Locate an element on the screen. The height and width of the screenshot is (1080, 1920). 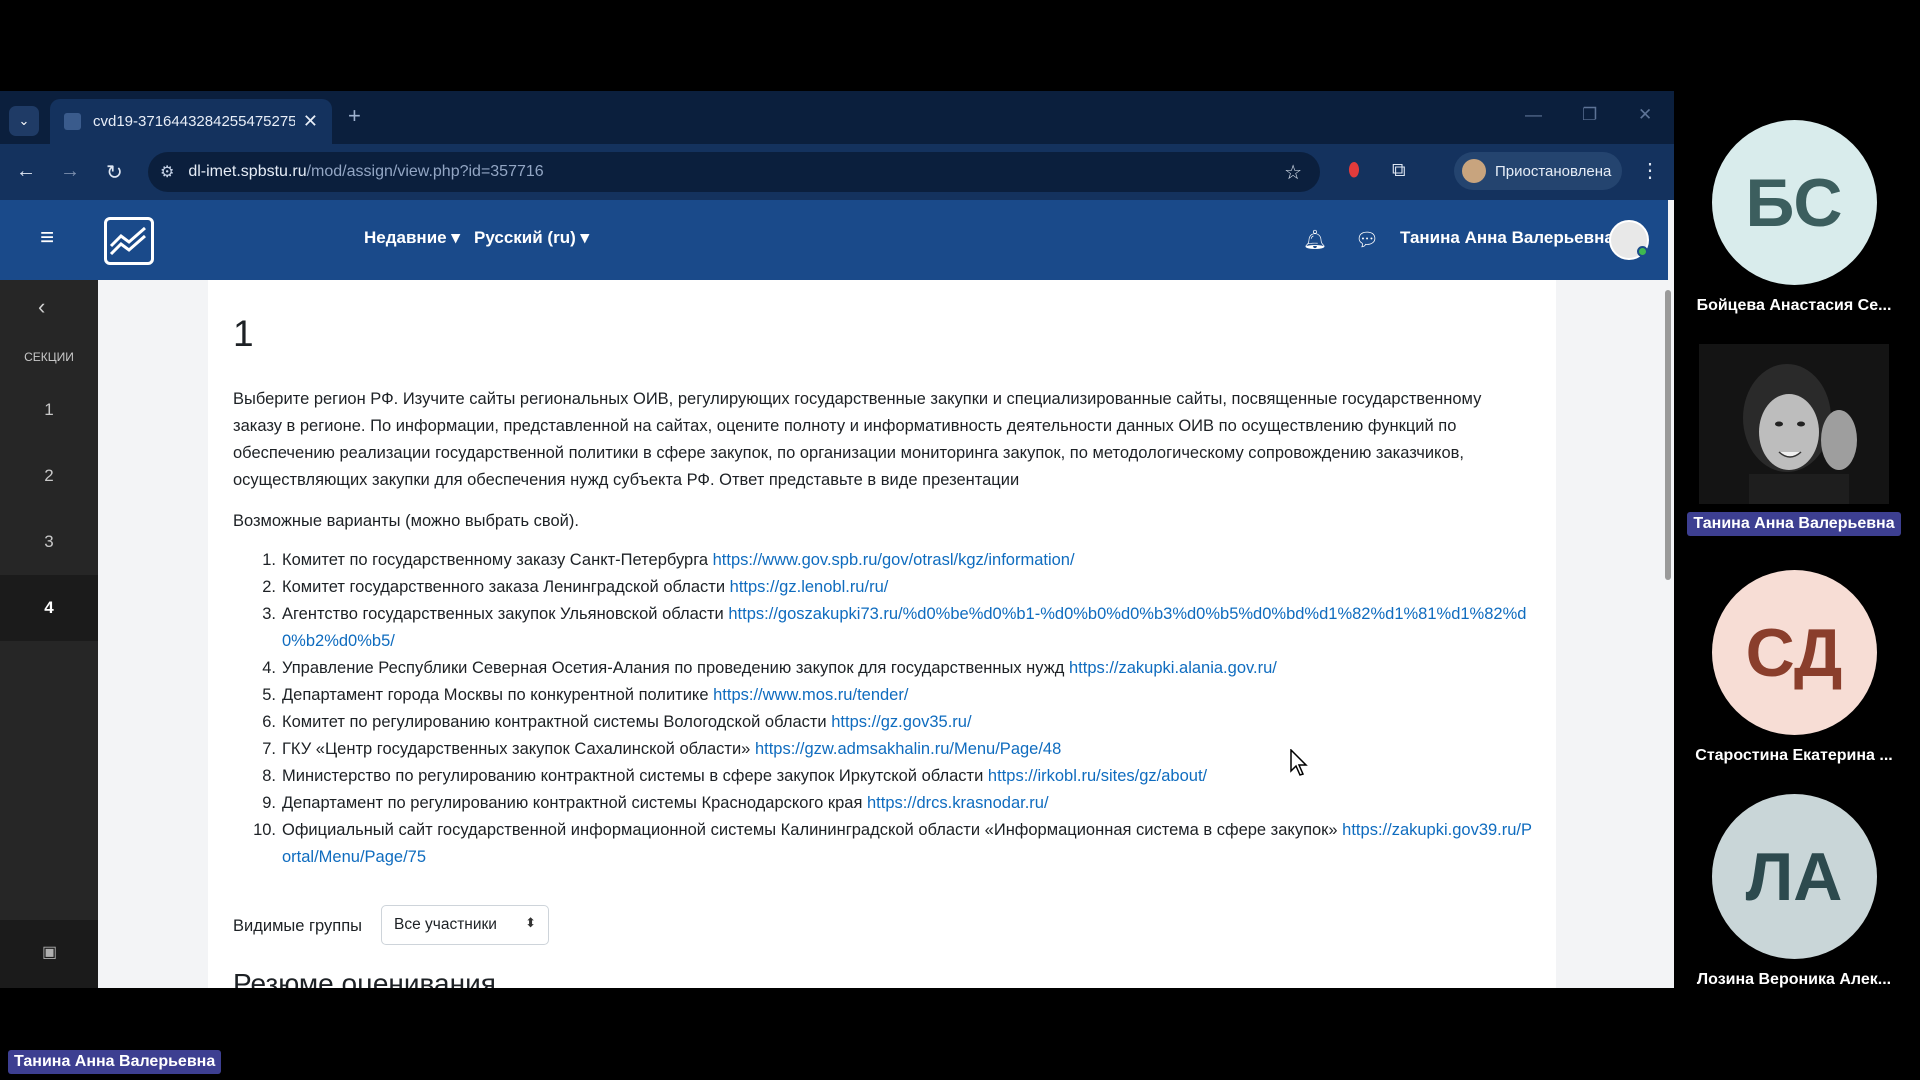
logo-graph-icon is located at coordinates (127, 241).